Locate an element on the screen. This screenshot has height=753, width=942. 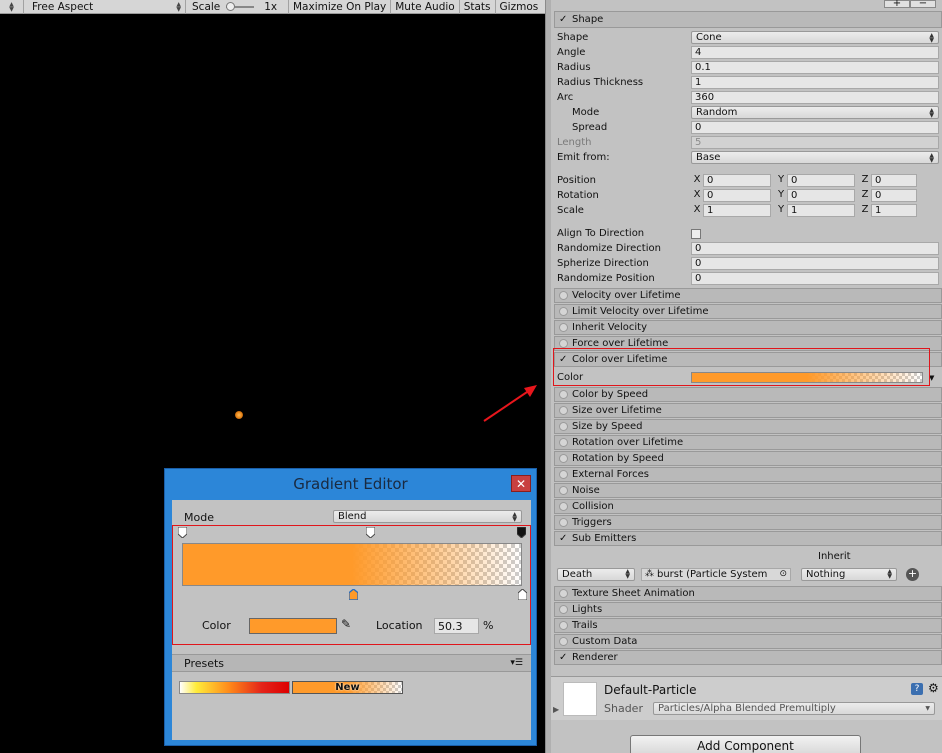
module-triggers: Triggers is located at coordinates (748, 522).